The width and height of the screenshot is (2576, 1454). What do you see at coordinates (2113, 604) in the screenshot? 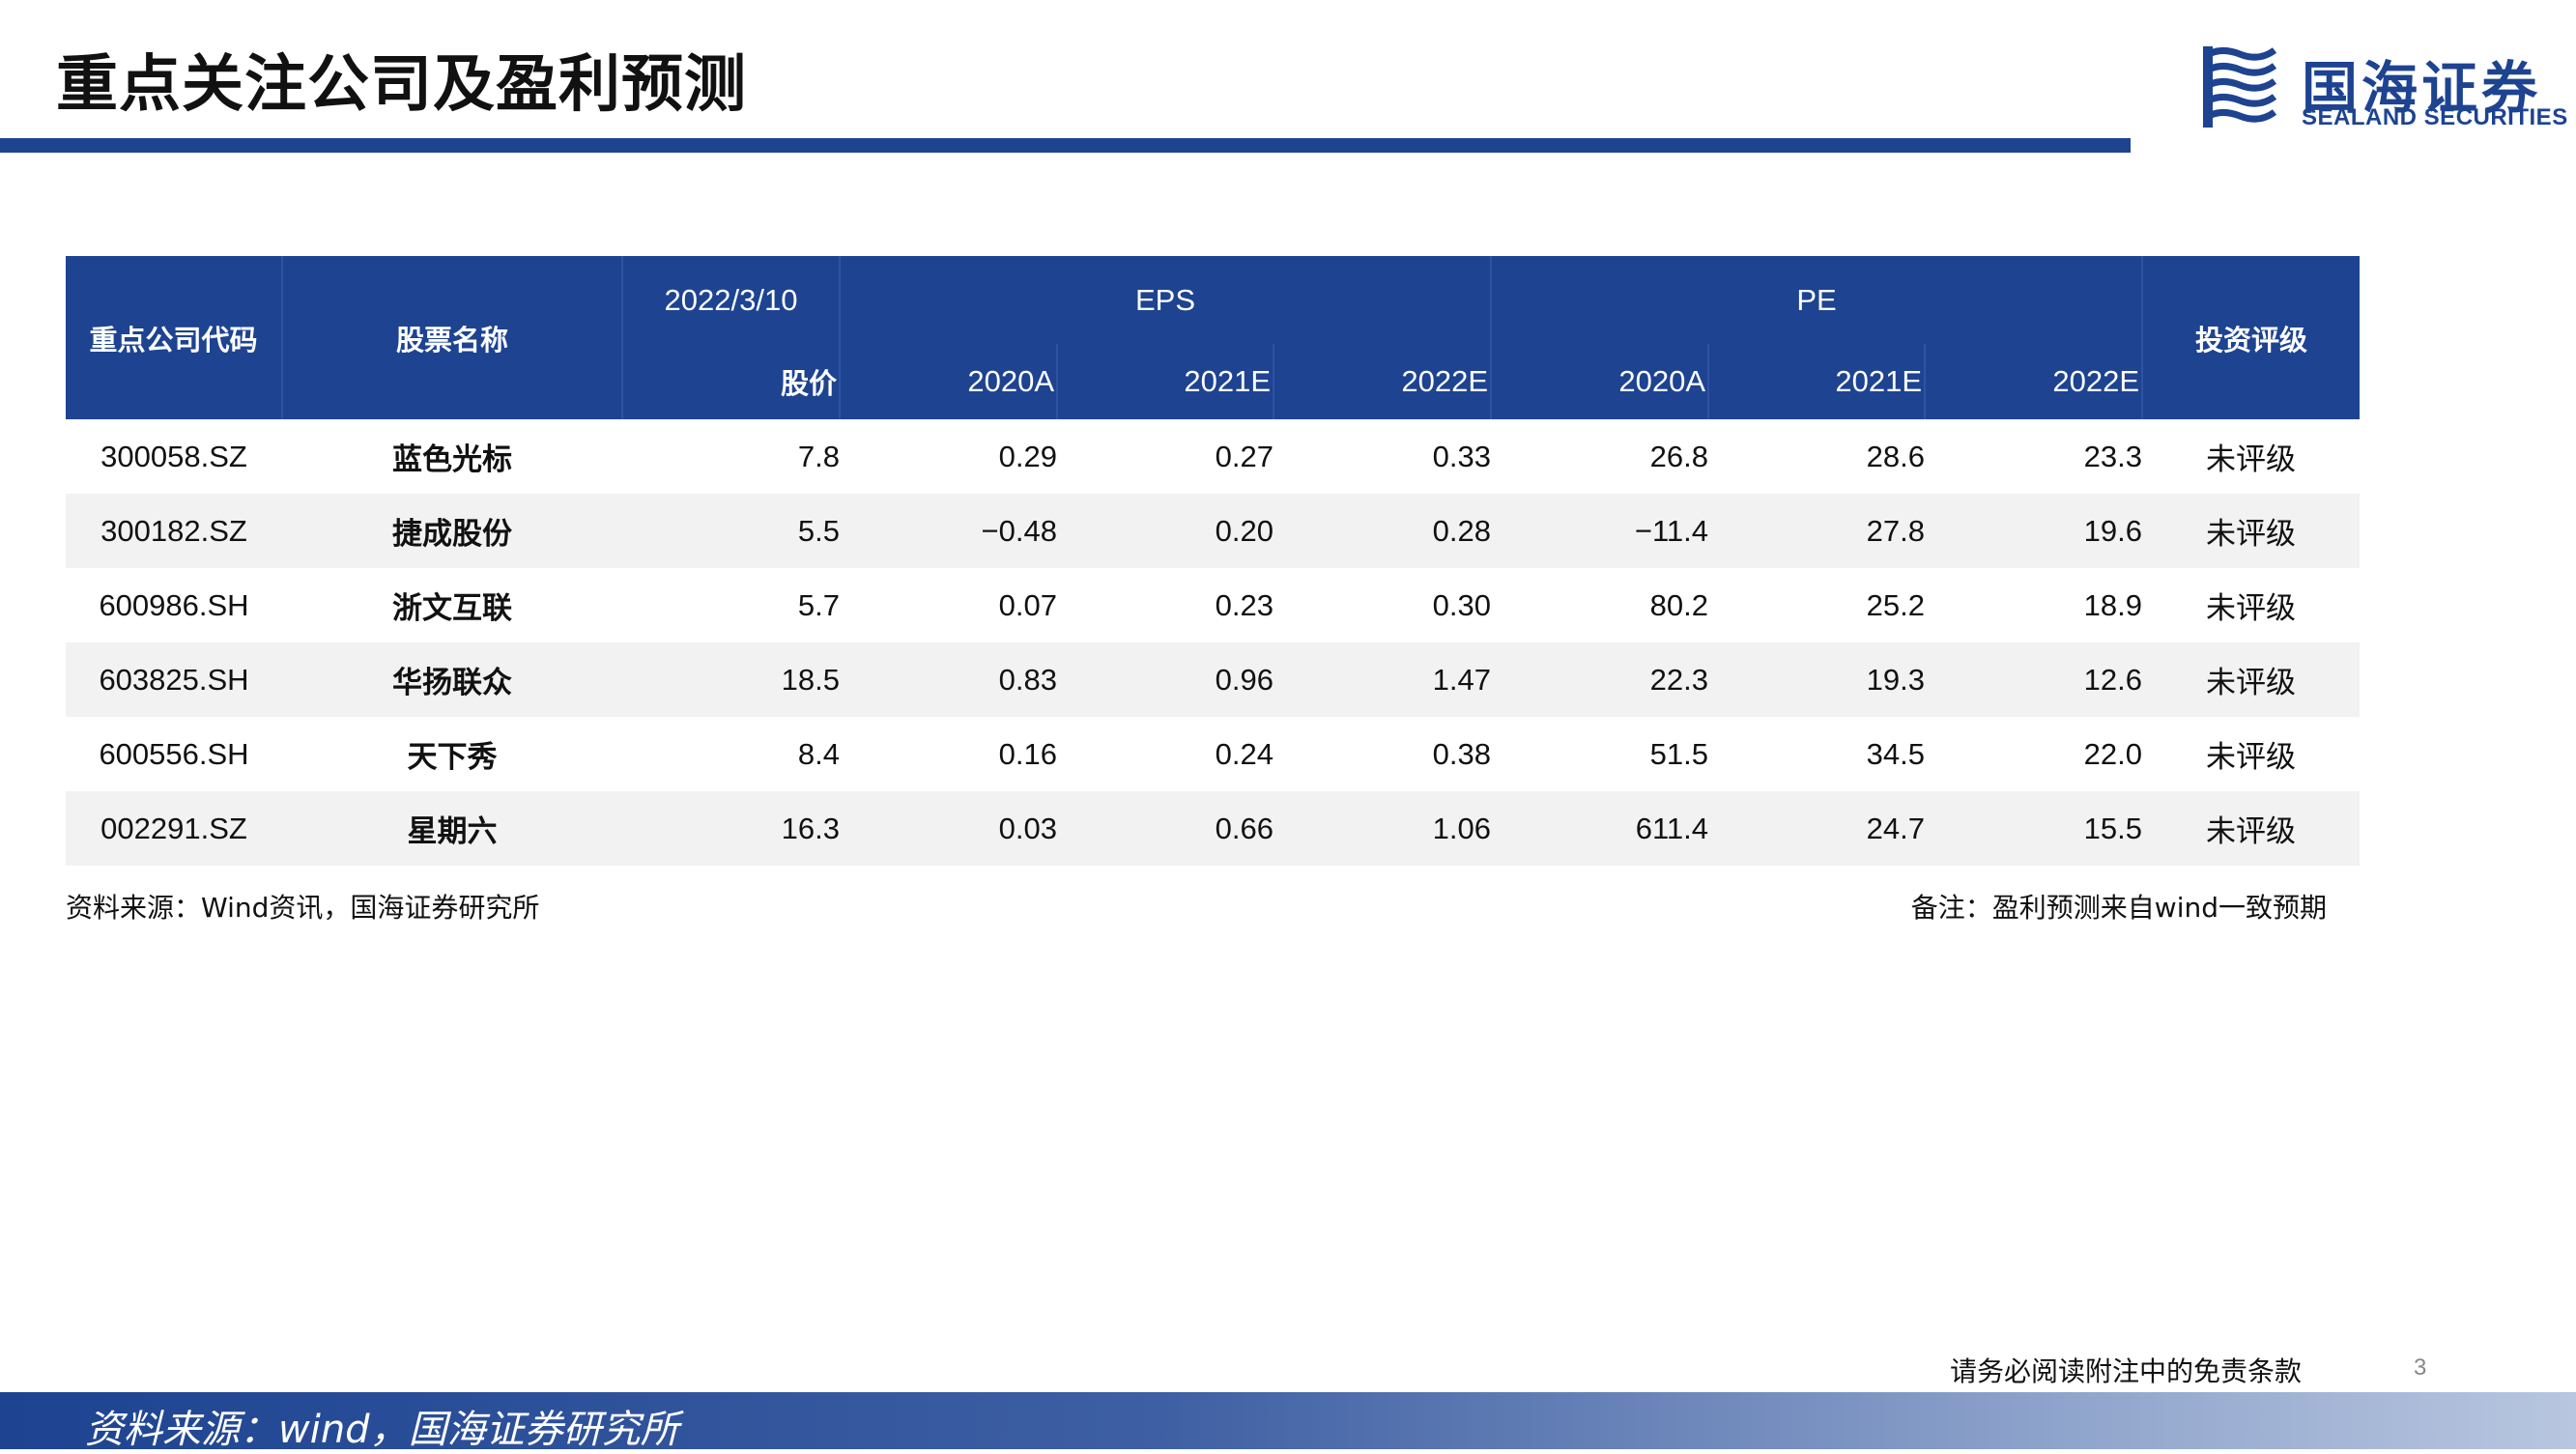
I see `cell-pe-2022e: 18.9` at bounding box center [2113, 604].